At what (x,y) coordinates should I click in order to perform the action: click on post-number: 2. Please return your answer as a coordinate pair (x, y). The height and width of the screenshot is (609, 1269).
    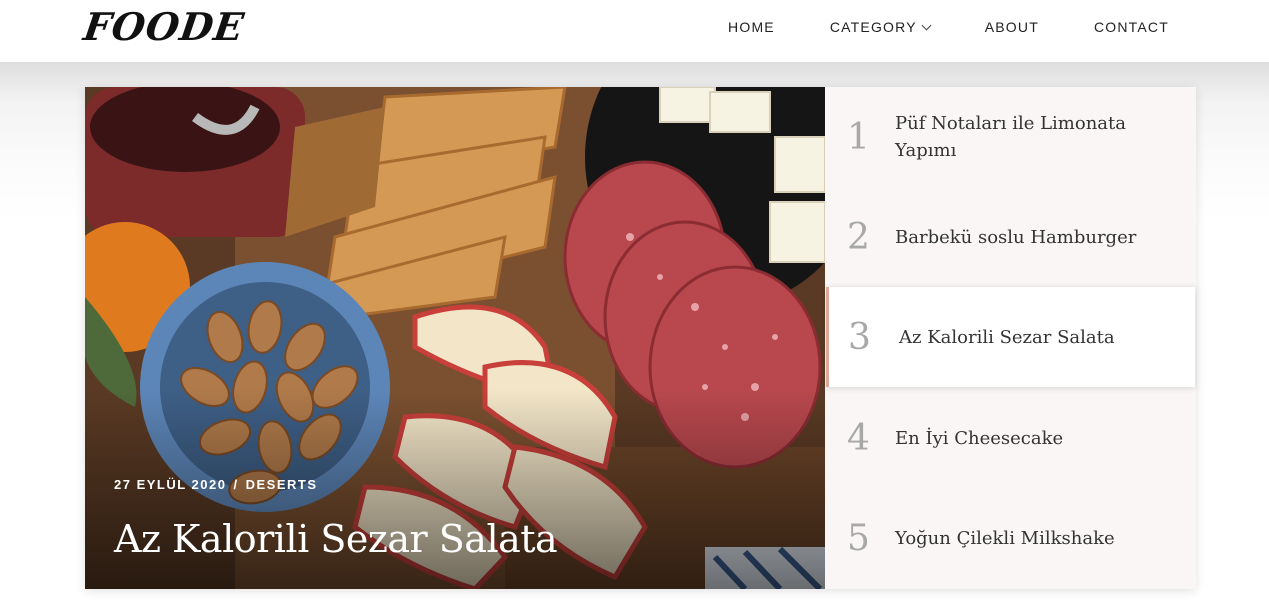
    Looking at the image, I should click on (858, 237).